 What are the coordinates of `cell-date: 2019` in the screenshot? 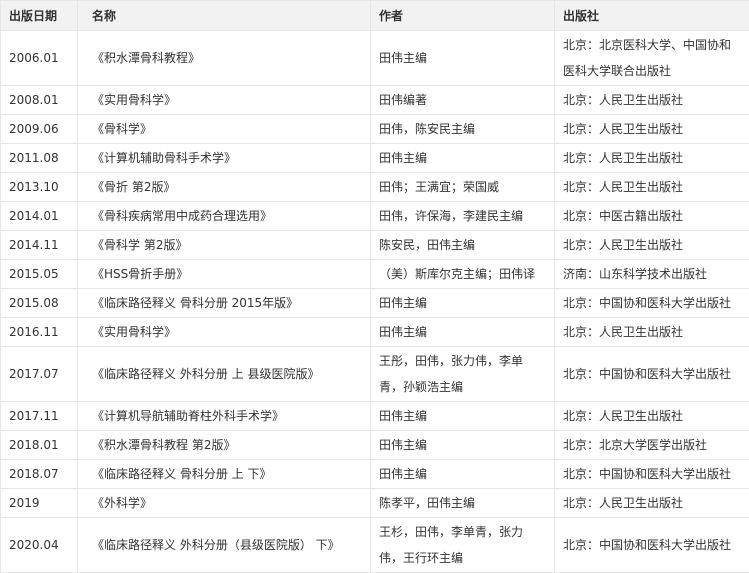 It's located at (39, 503).